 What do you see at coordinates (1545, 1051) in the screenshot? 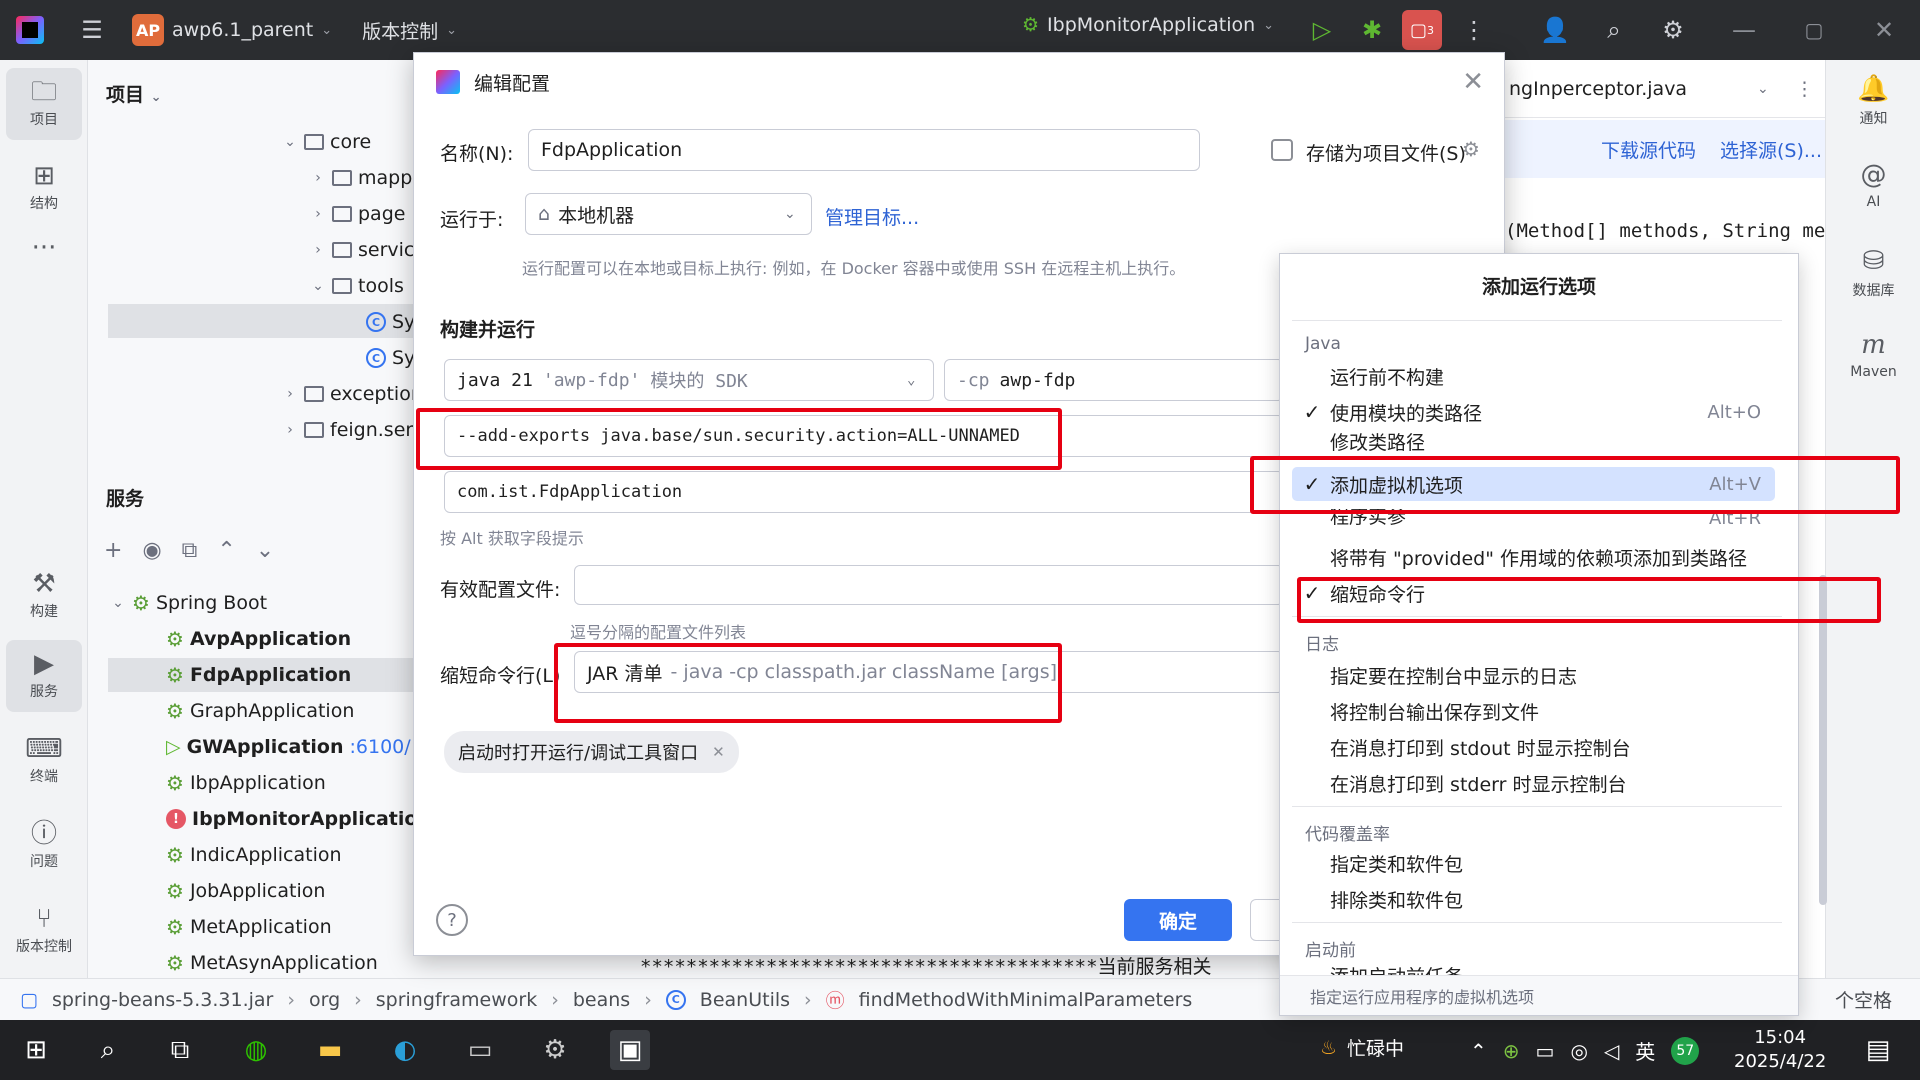
I see `battery-icon: ▭` at bounding box center [1545, 1051].